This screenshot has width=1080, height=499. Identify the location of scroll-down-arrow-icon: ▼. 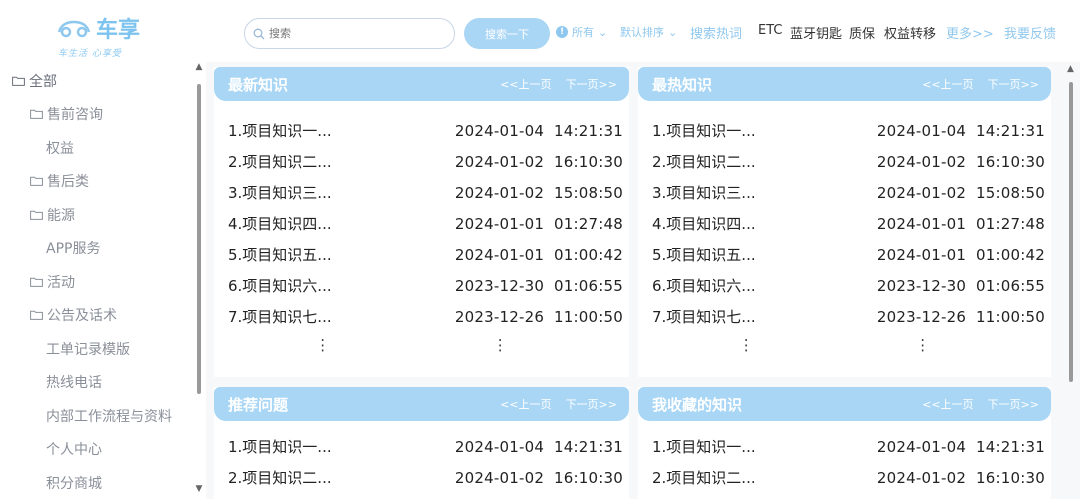
(199, 489).